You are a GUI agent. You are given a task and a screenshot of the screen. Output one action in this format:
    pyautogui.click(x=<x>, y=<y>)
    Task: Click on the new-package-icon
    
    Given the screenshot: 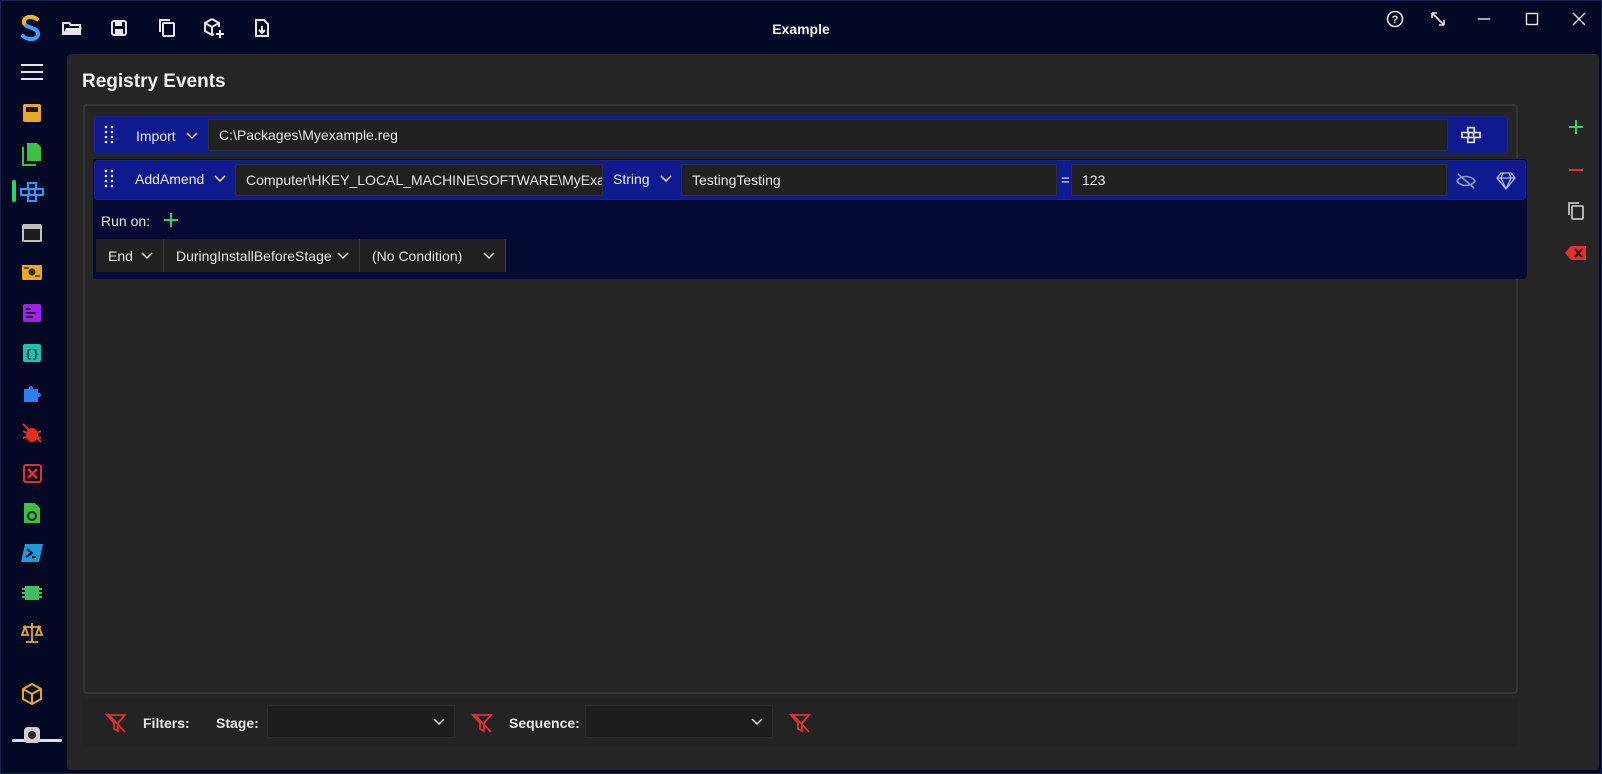 What is the action you would take?
    pyautogui.click(x=214, y=28)
    